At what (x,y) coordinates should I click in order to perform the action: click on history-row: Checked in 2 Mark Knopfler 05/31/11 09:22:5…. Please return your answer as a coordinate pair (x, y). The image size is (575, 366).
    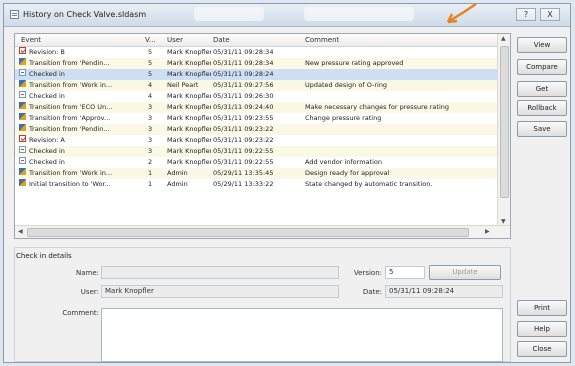
    Looking at the image, I should click on (256, 162).